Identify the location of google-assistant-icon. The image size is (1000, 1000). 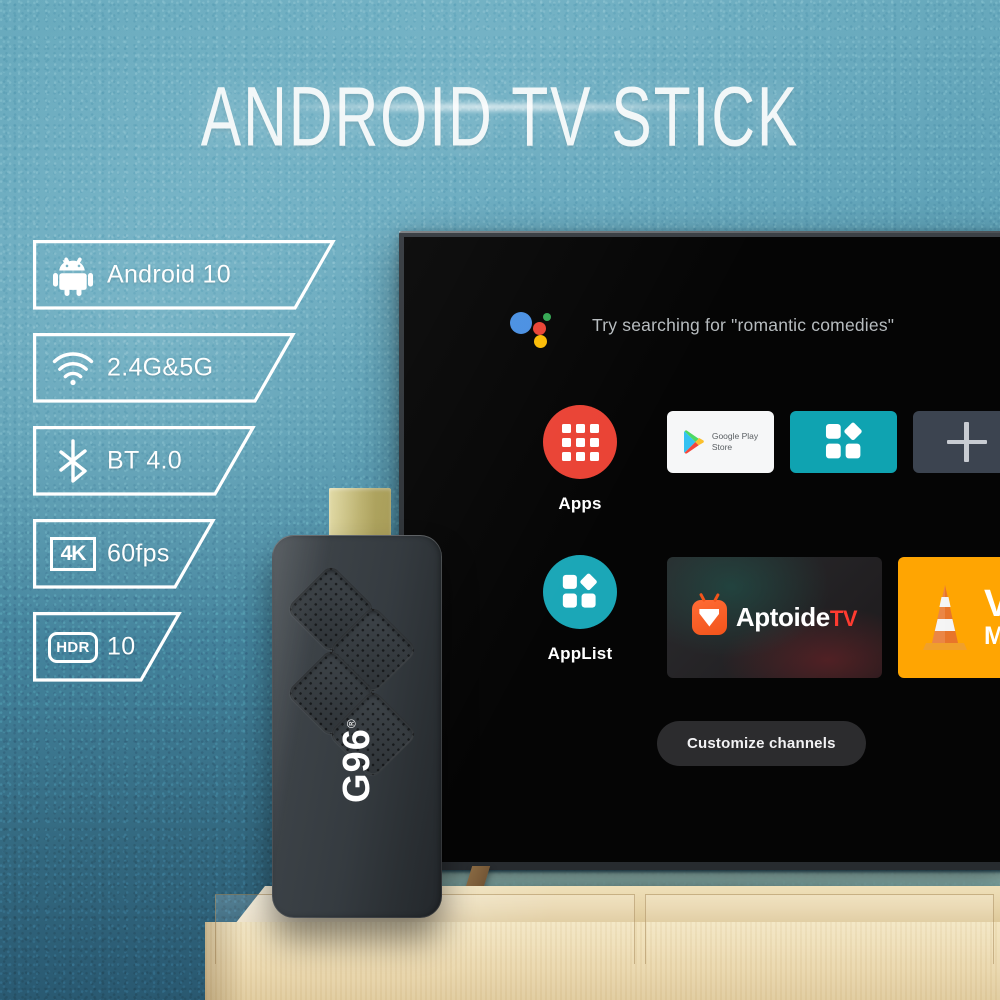
(533, 326).